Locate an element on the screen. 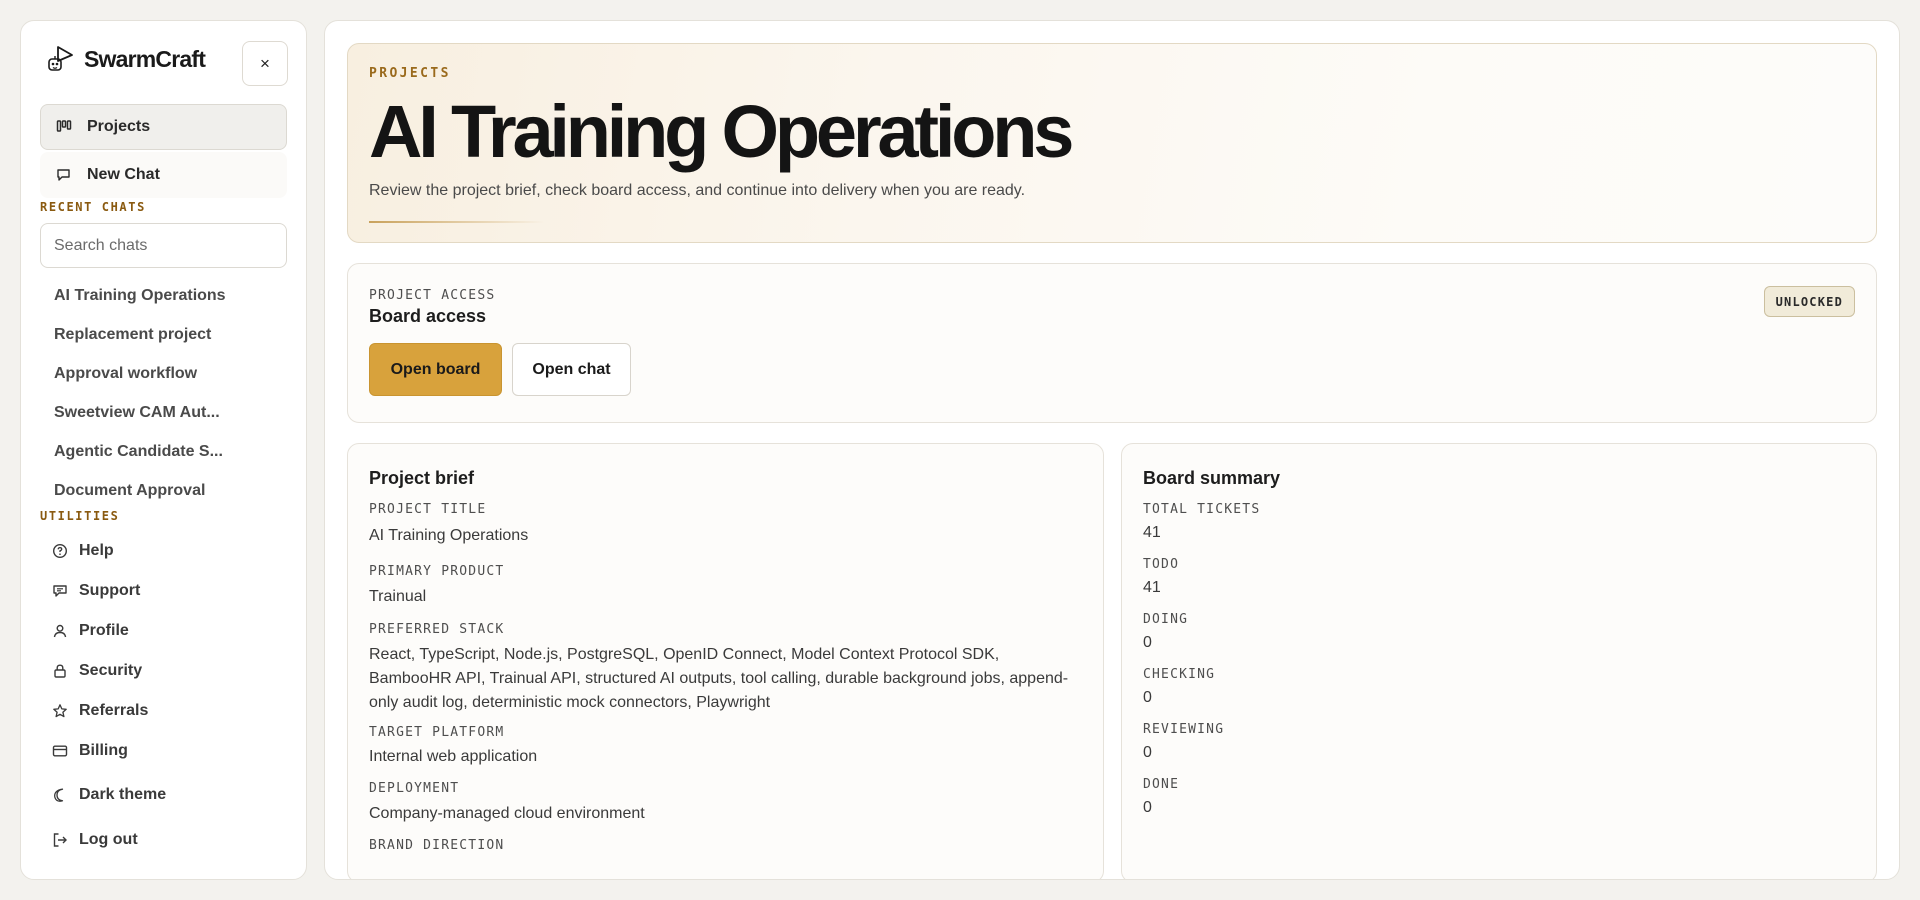  field-label: PREFERRED STACK is located at coordinates (437, 629).